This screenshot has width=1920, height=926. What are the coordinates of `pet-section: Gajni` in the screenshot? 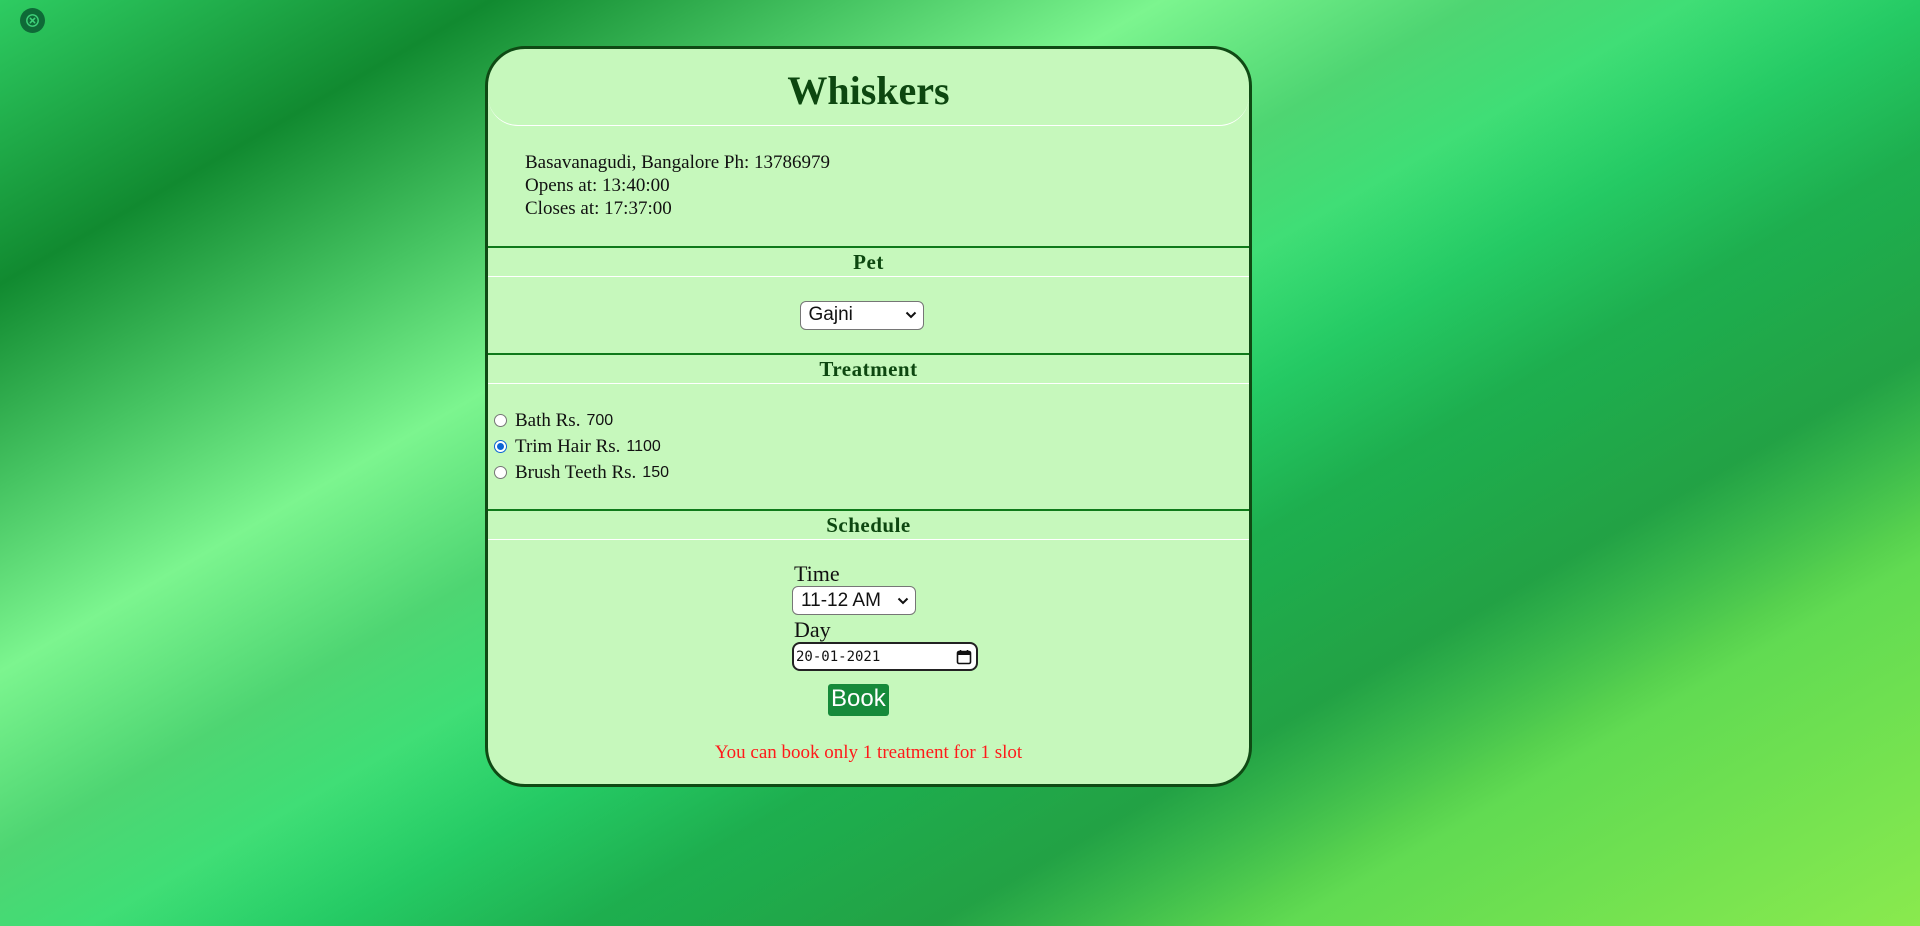 It's located at (868, 315).